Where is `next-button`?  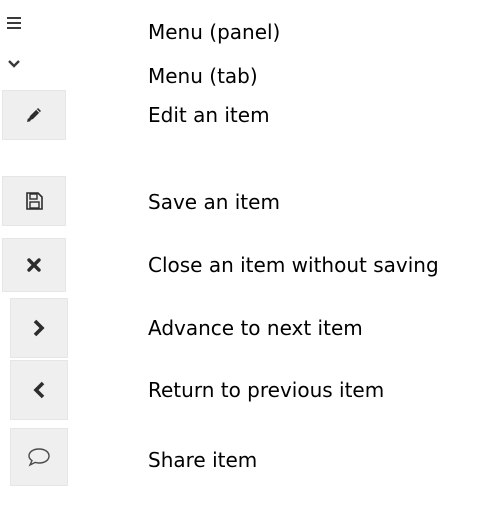
next-button is located at coordinates (39, 328).